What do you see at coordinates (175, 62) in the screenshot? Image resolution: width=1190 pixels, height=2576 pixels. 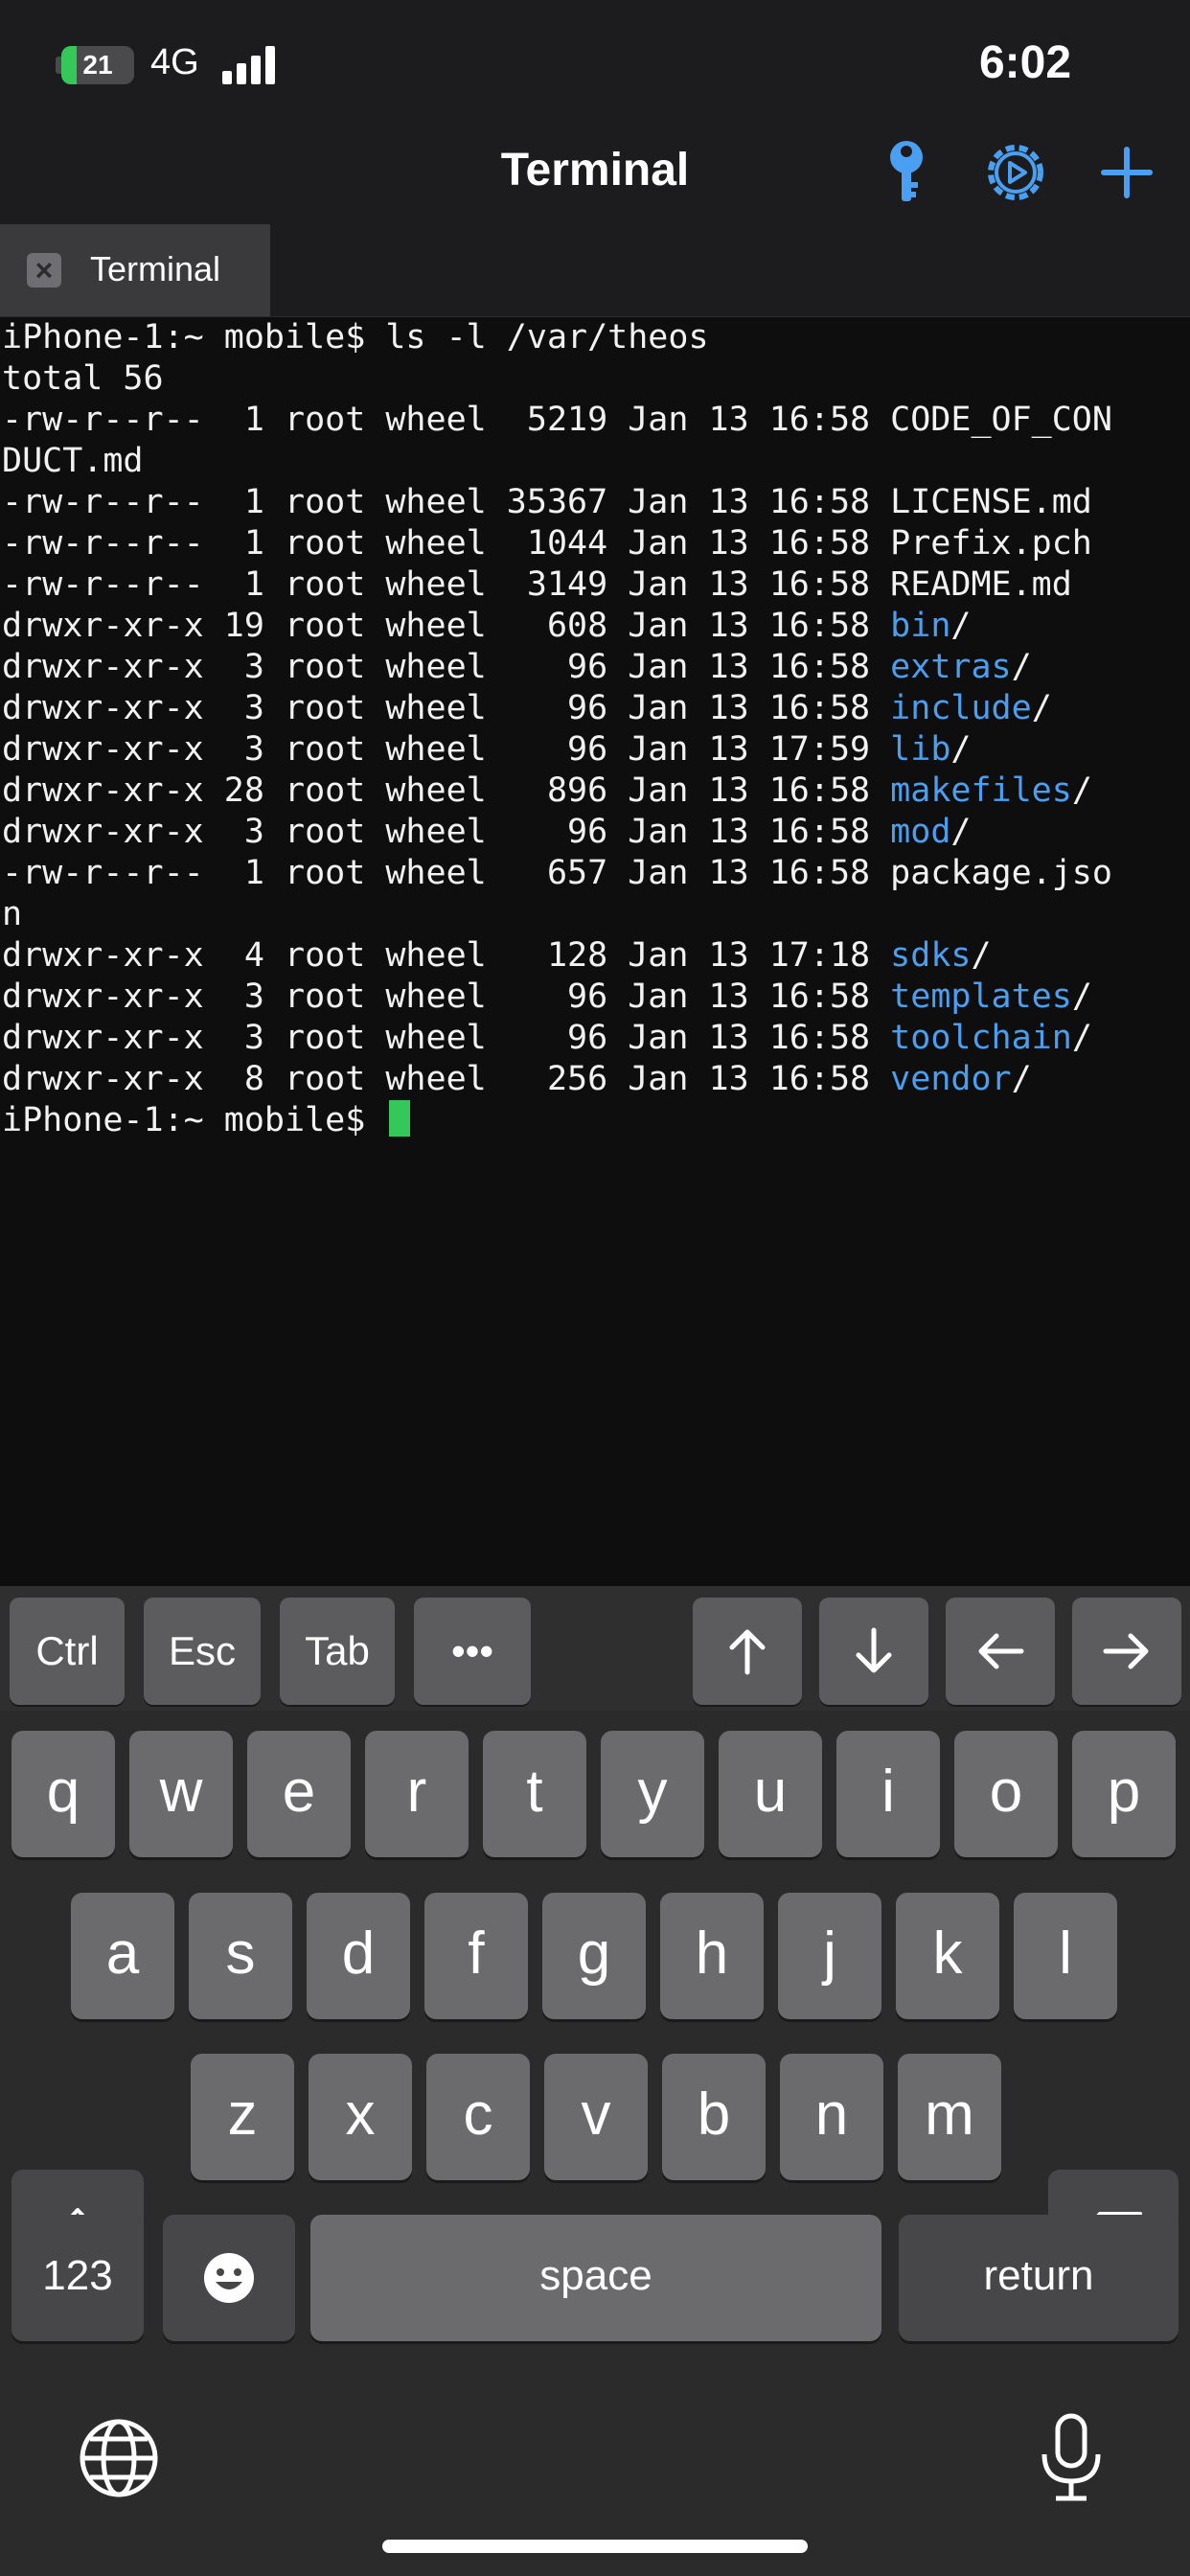 I see `network-type: 4G` at bounding box center [175, 62].